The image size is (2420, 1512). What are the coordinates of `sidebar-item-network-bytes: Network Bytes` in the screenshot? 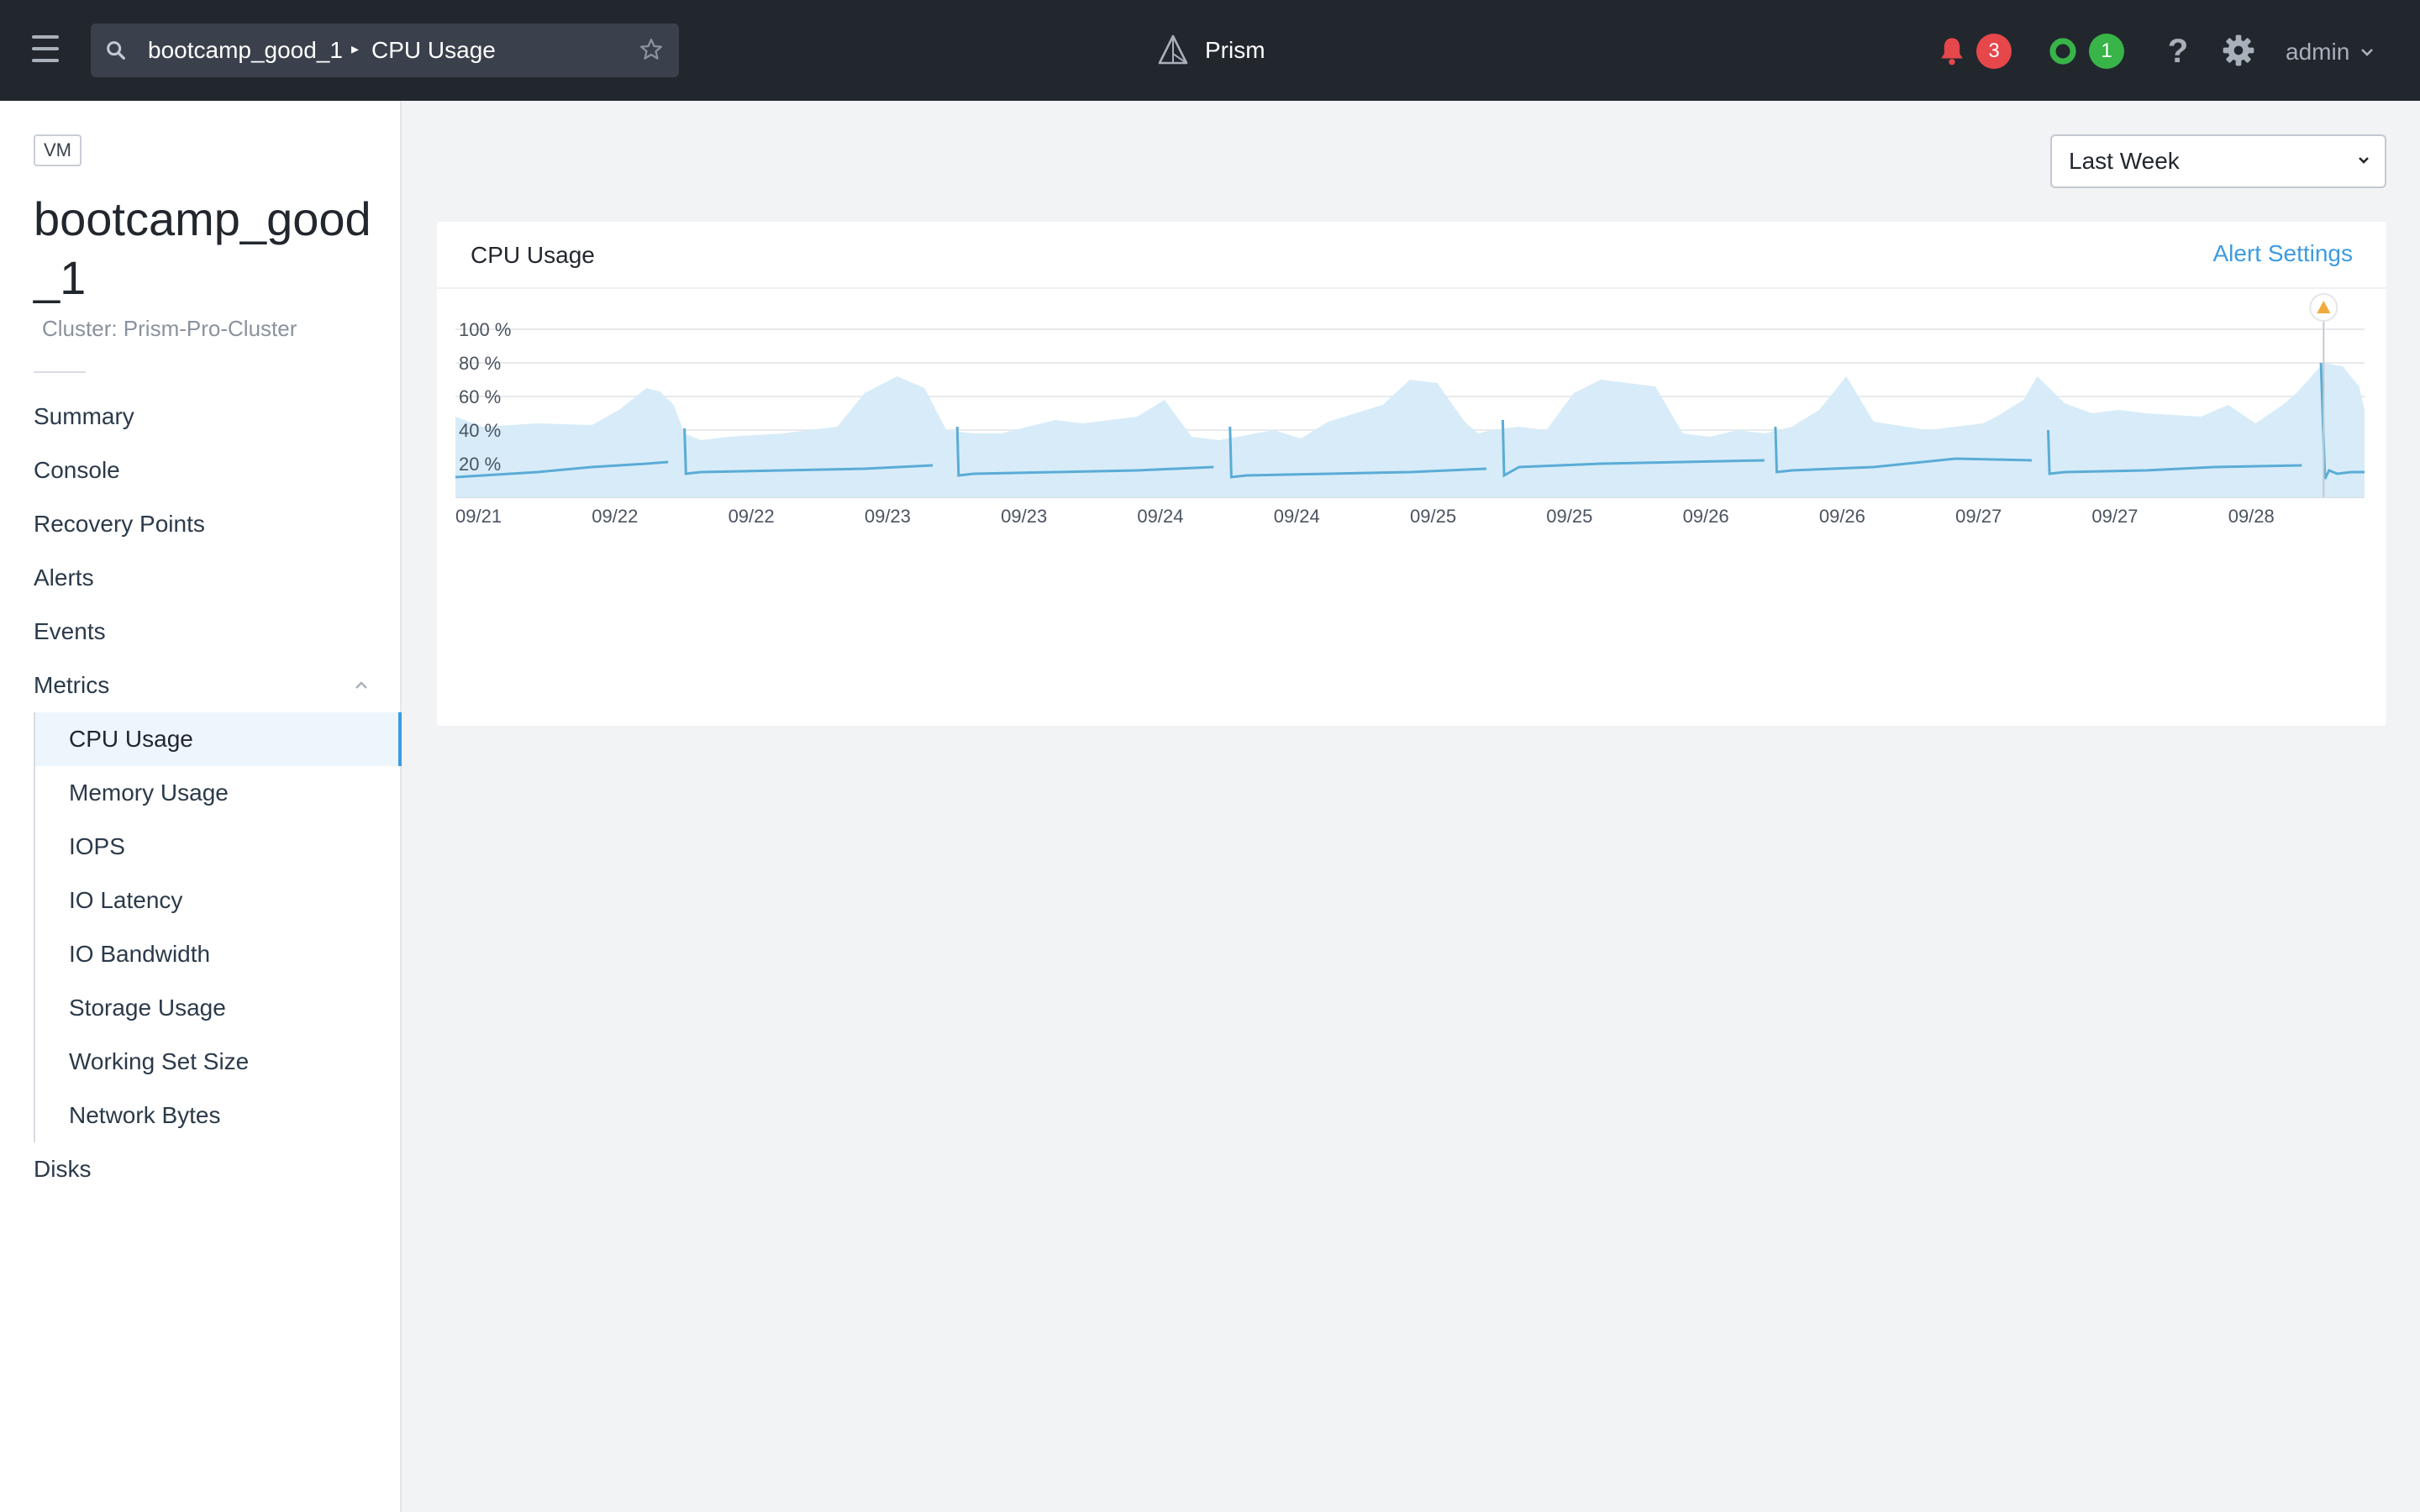 It's located at (218, 1115).